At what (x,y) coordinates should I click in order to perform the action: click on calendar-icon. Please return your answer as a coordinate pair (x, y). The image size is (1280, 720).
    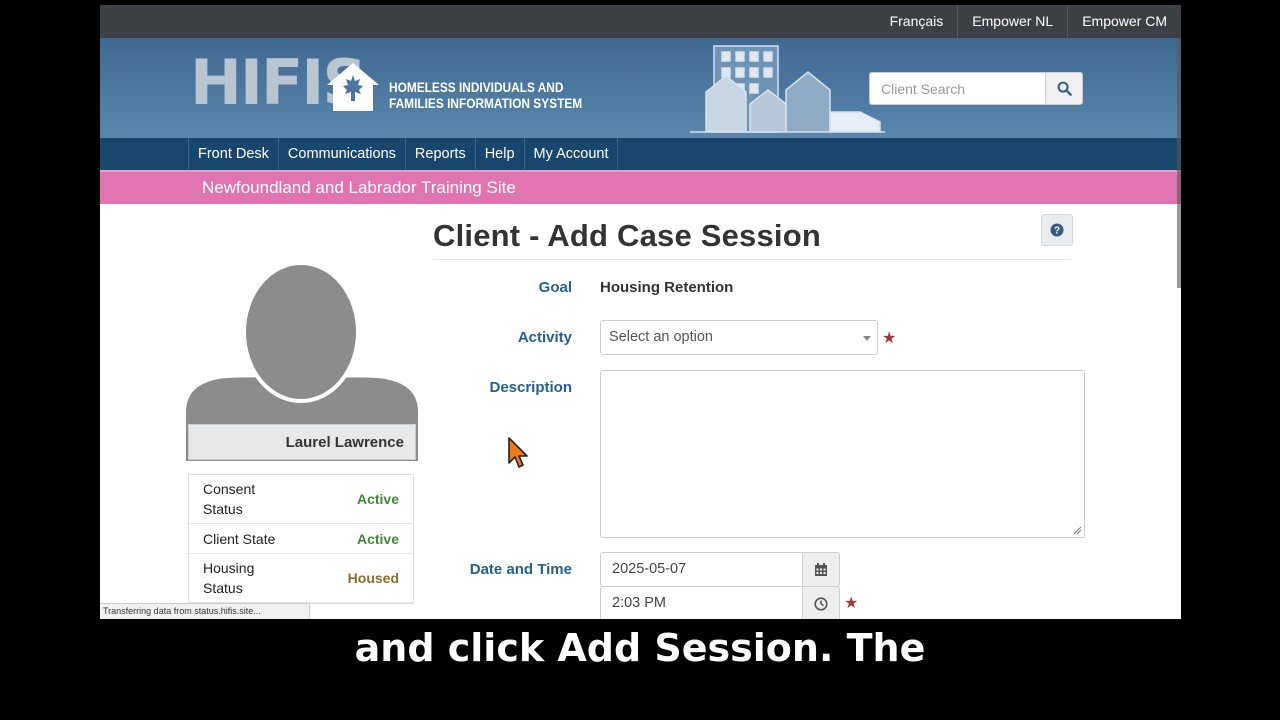
    Looking at the image, I should click on (821, 569).